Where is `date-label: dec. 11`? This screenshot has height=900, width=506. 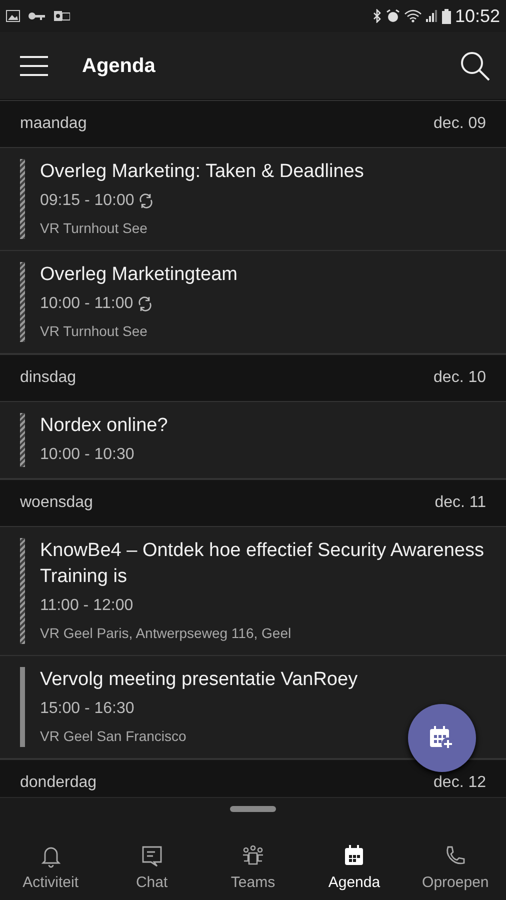 date-label: dec. 11 is located at coordinates (460, 503).